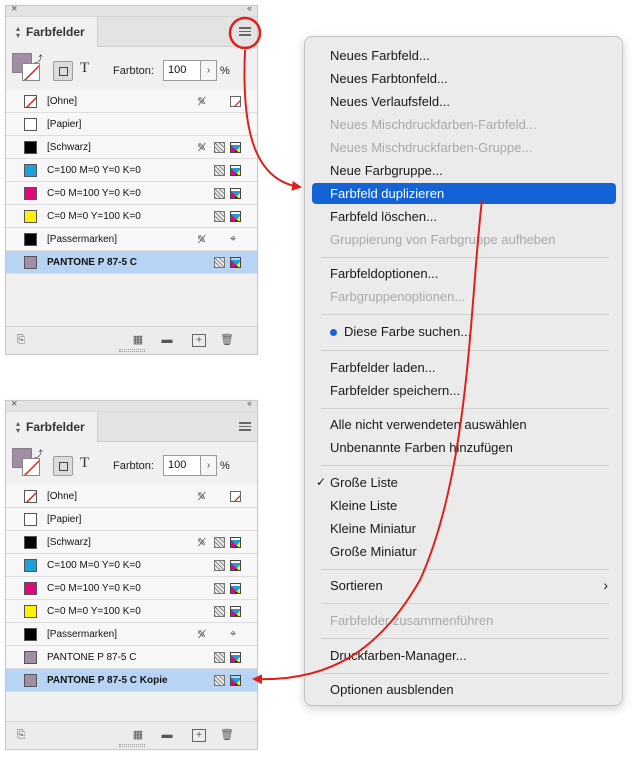 The image size is (640, 760). What do you see at coordinates (464, 585) in the screenshot?
I see `menu-item-sortieren: Sortieren ›` at bounding box center [464, 585].